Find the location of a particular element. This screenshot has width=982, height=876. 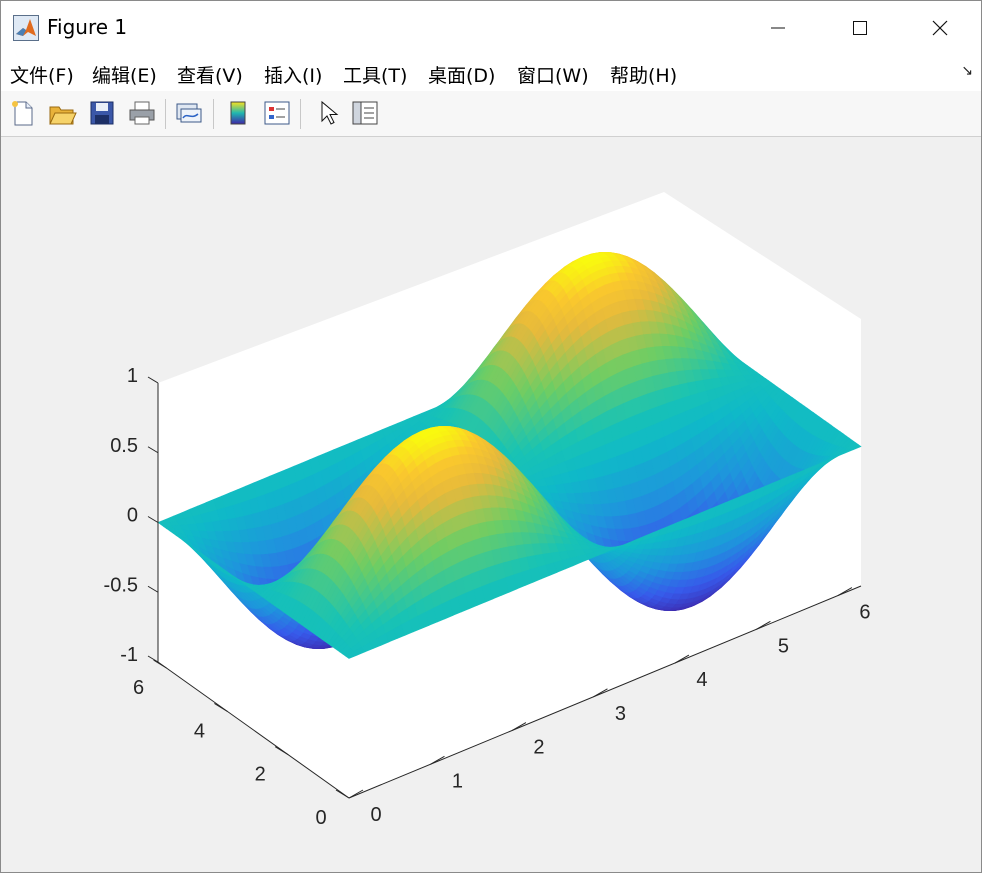

matlab-logo-icon is located at coordinates (26, 28).